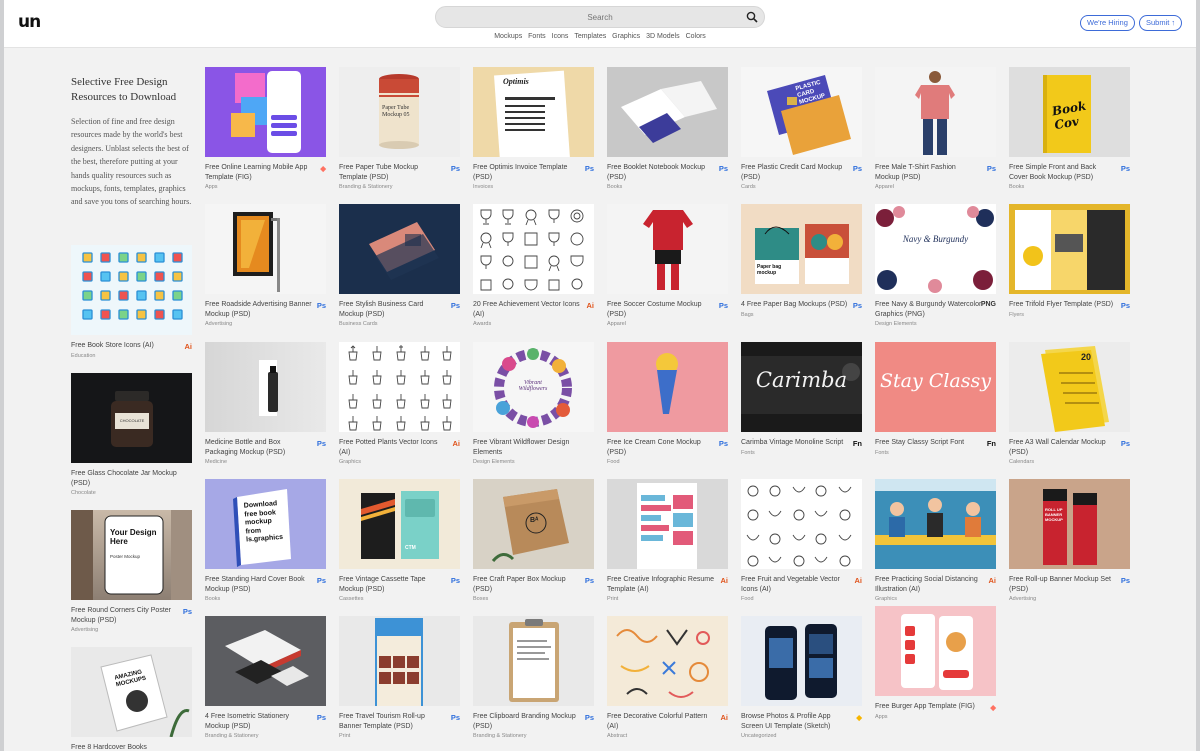 The image size is (1200, 751). What do you see at coordinates (1069, 112) in the screenshot?
I see `card-thumbnail: Book Cov` at bounding box center [1069, 112].